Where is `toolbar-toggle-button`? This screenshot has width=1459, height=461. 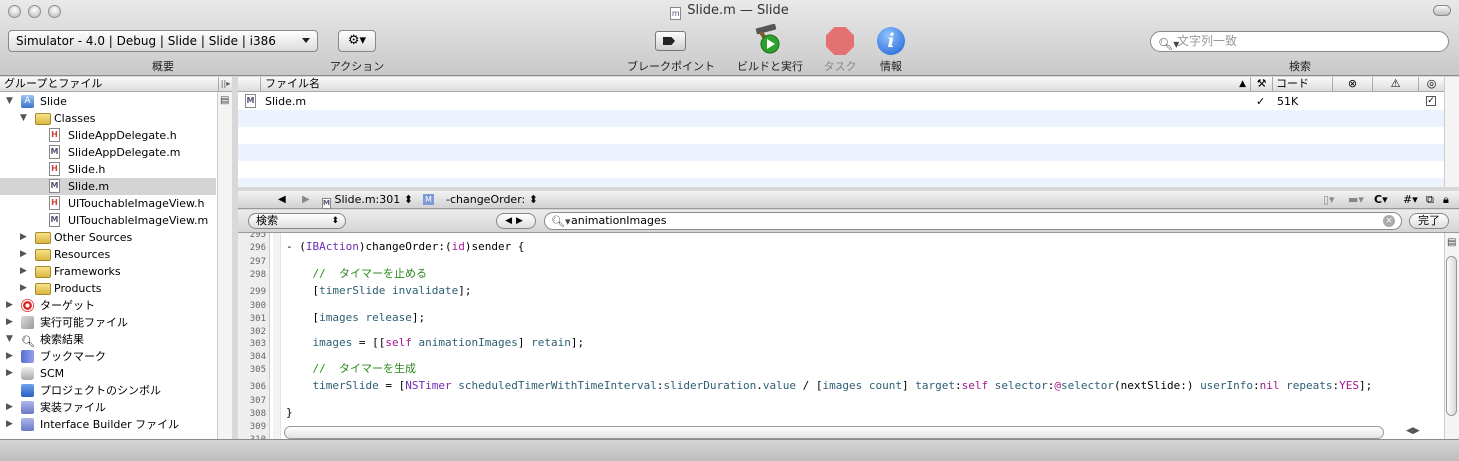 toolbar-toggle-button is located at coordinates (1442, 10).